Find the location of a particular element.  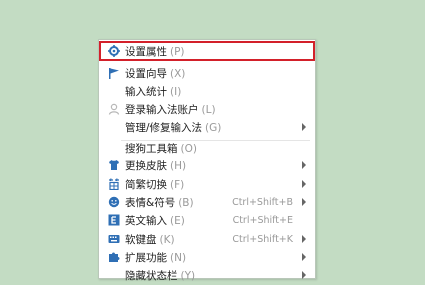

menu-item-label: 软键盘 is located at coordinates (141, 239).